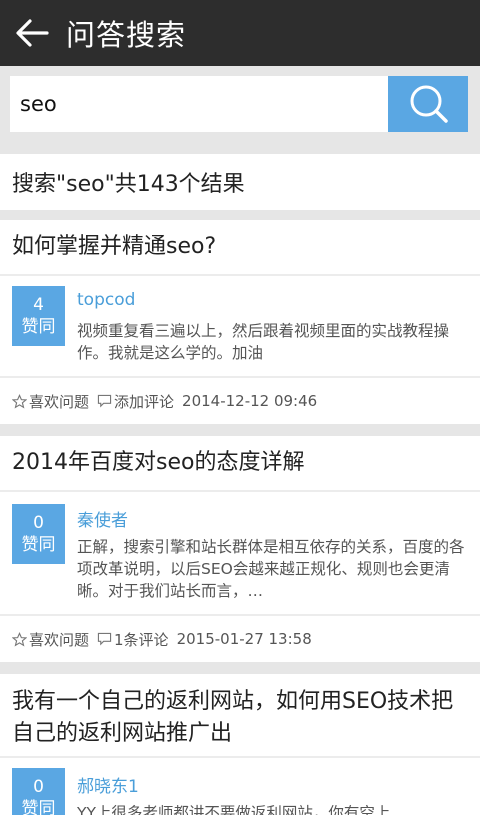 Image resolution: width=480 pixels, height=815 pixels. What do you see at coordinates (244, 639) in the screenshot?
I see `question-time: 2015-01-27 13:58` at bounding box center [244, 639].